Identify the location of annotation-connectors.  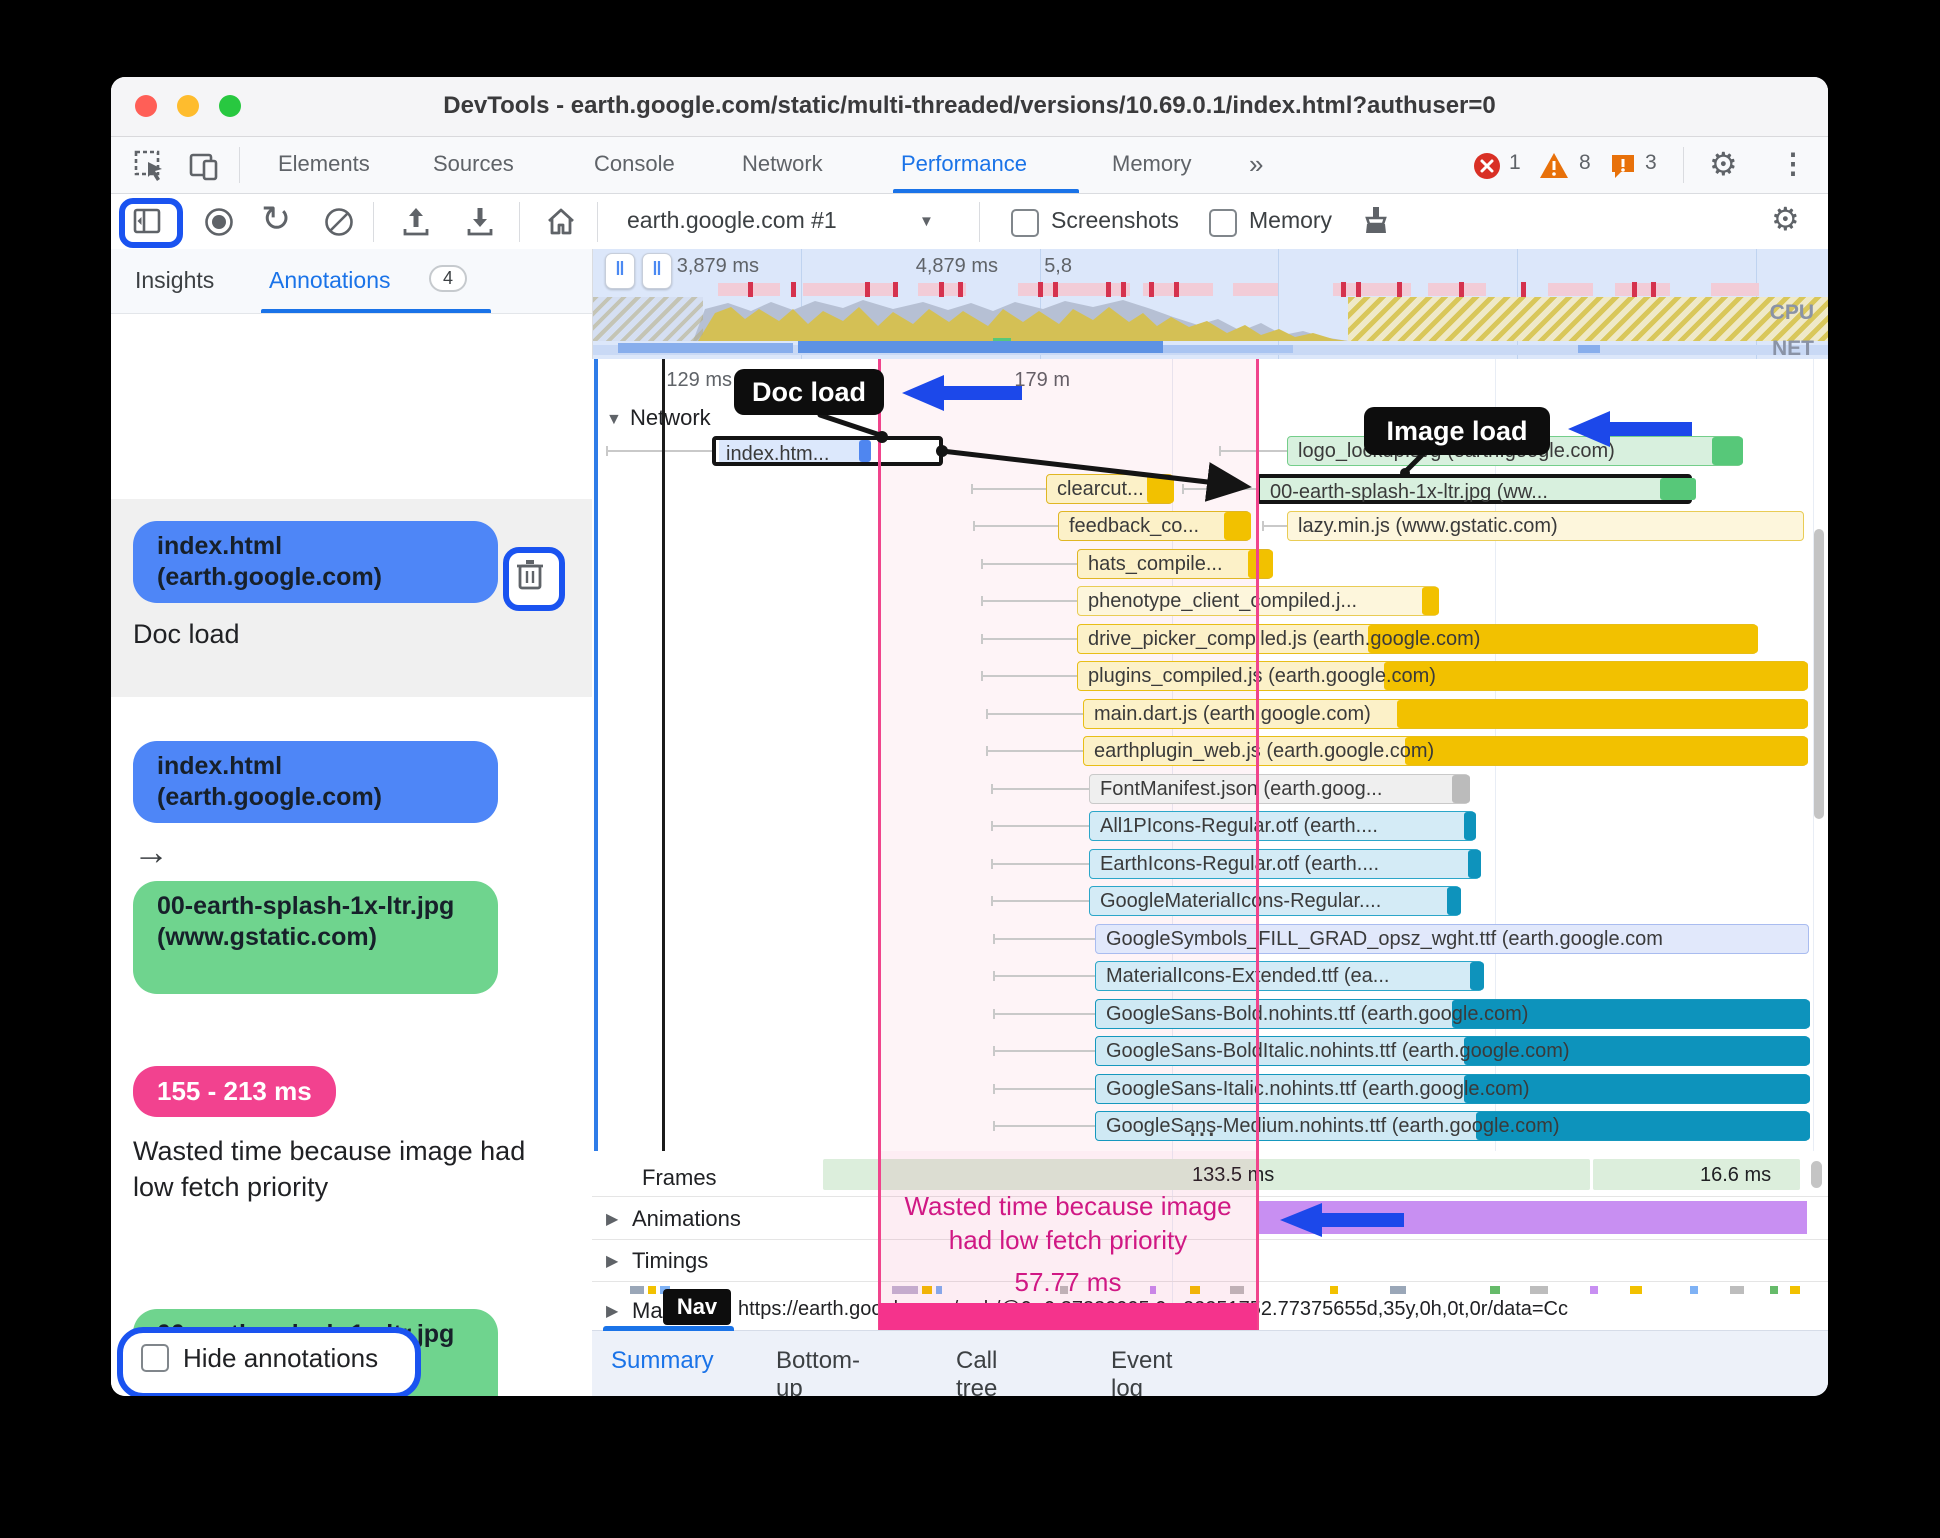
(1123, 457).